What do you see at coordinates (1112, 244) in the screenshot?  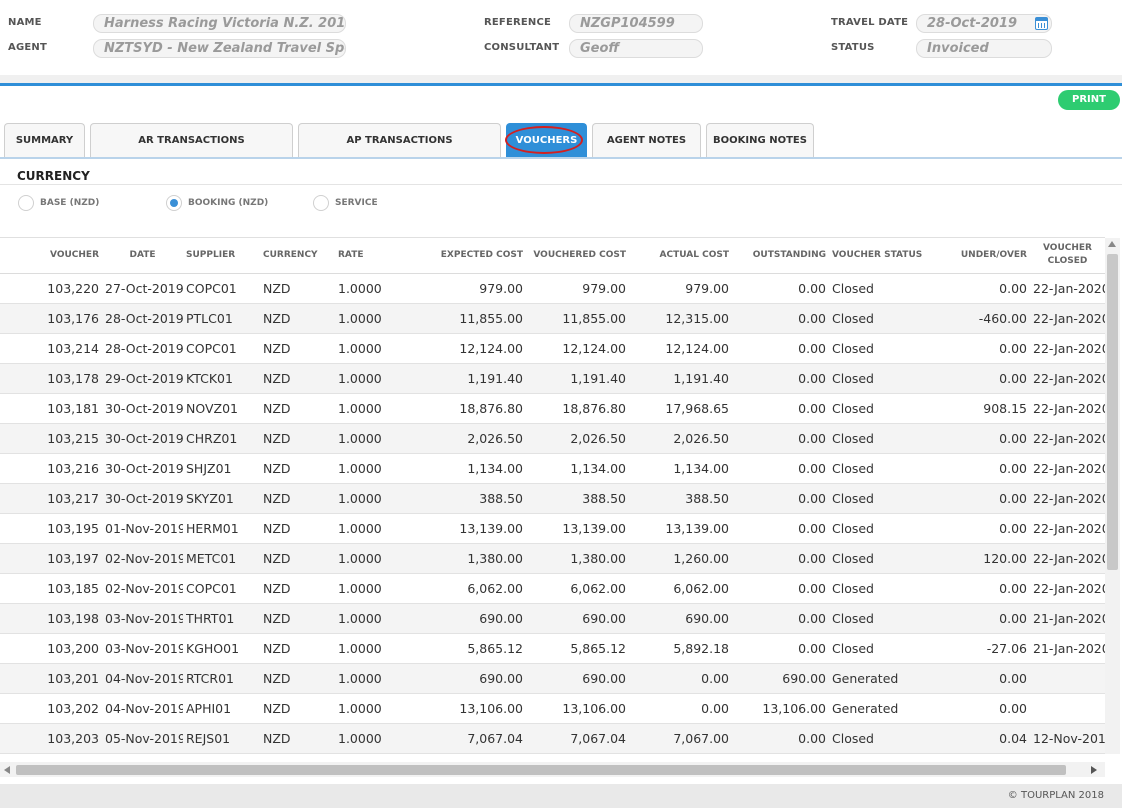 I see `scroll-up-arrow-icon` at bounding box center [1112, 244].